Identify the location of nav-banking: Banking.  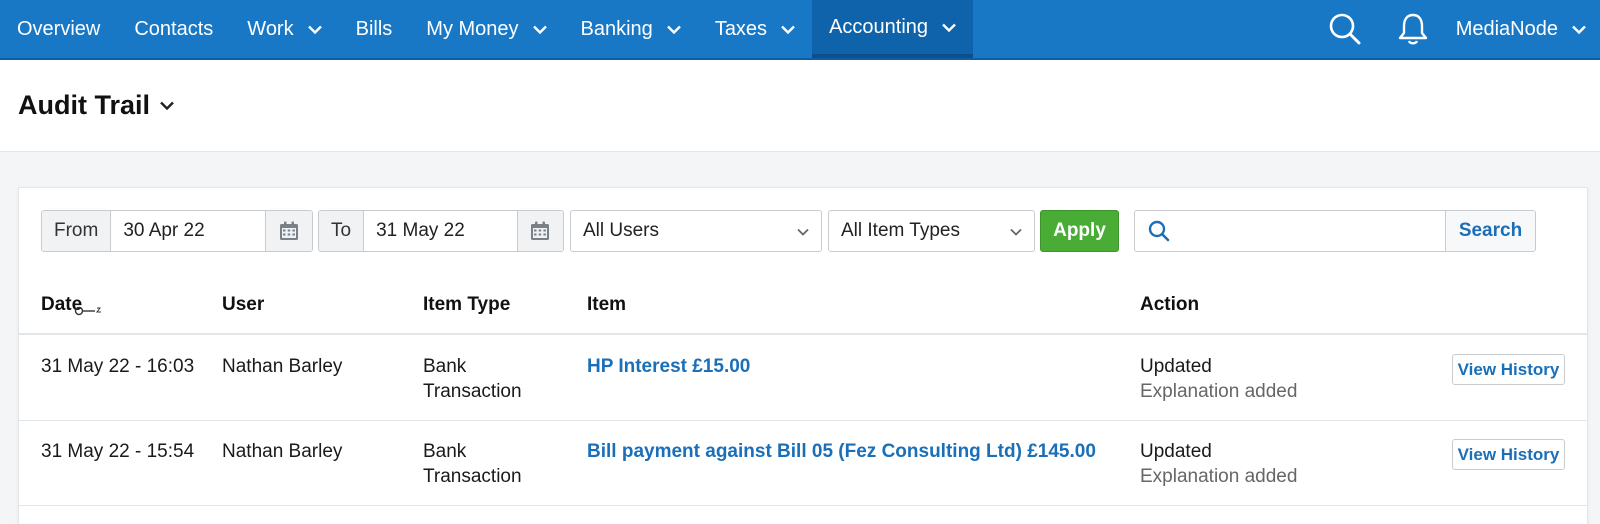
(631, 29).